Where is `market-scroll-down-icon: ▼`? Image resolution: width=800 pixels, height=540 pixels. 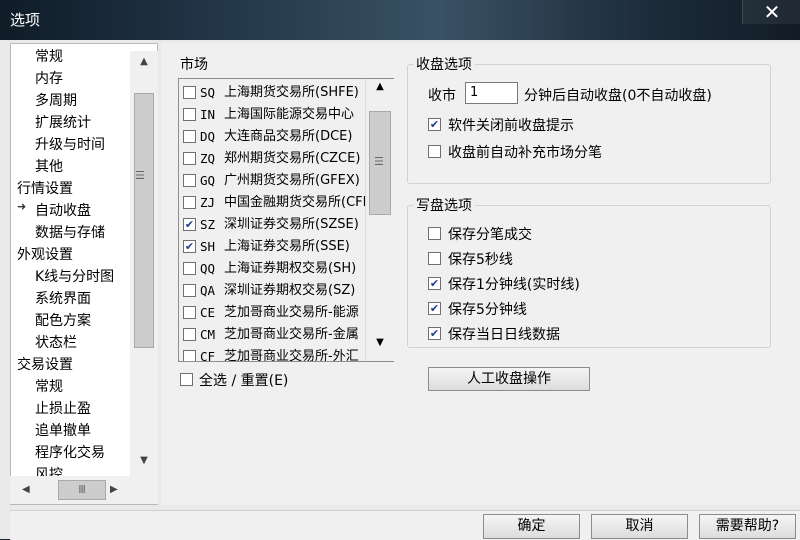
market-scroll-down-icon: ▼ is located at coordinates (380, 342).